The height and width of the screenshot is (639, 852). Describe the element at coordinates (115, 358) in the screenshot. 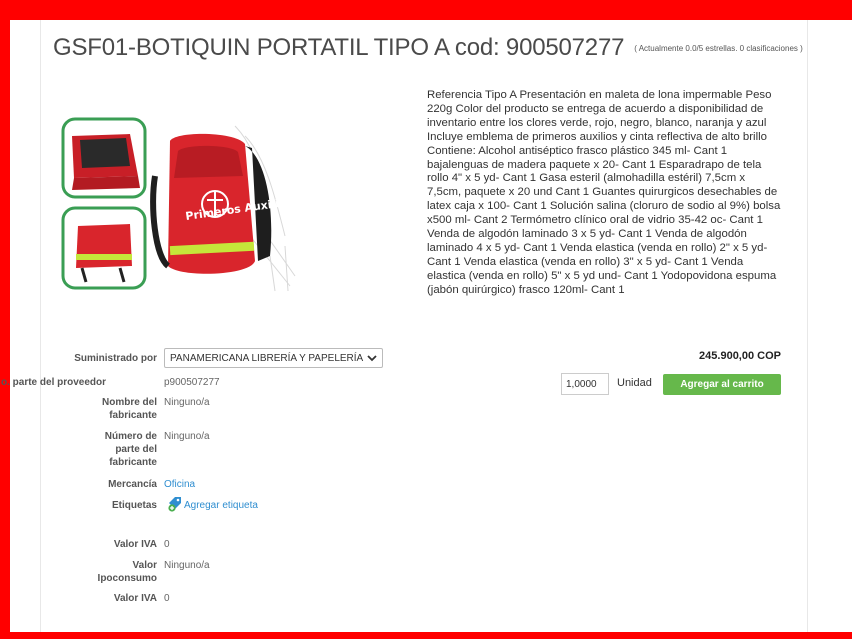

I see `supplier-label: Suministrado por` at that location.